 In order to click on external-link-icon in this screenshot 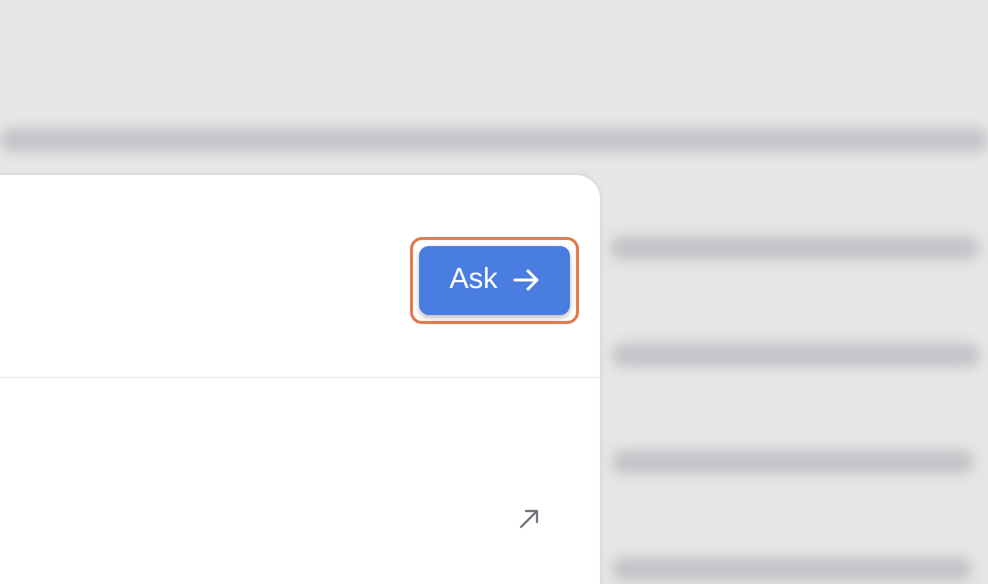, I will do `click(529, 519)`.